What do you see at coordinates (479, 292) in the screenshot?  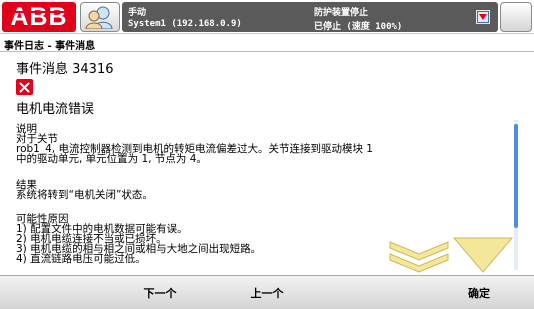 I see `ok-button: 确定` at bounding box center [479, 292].